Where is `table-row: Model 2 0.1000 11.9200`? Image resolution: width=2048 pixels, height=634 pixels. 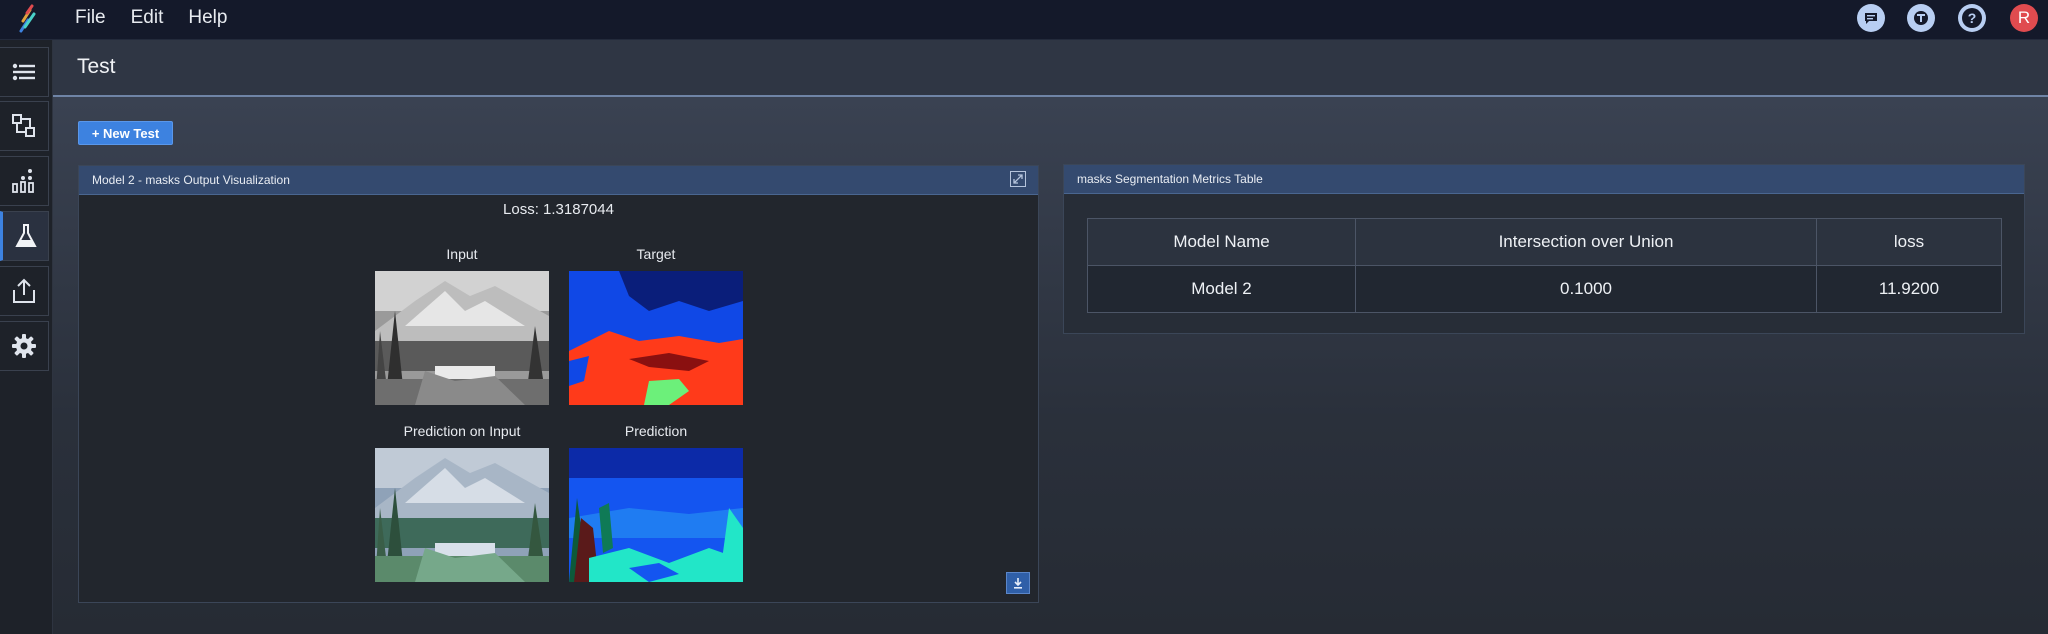
table-row: Model 2 0.1000 11.9200 is located at coordinates (1544, 289).